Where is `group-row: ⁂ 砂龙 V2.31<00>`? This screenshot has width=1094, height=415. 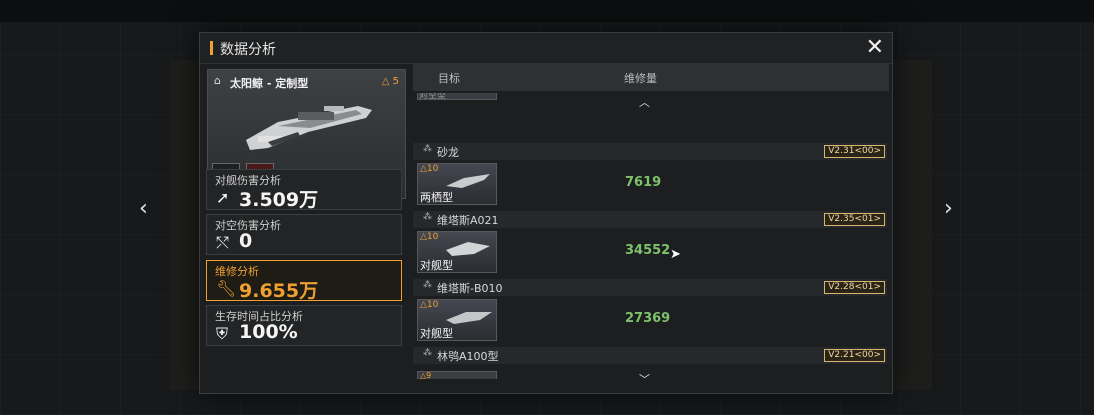
group-row: ⁂ 砂龙 V2.31<00> is located at coordinates (650, 151).